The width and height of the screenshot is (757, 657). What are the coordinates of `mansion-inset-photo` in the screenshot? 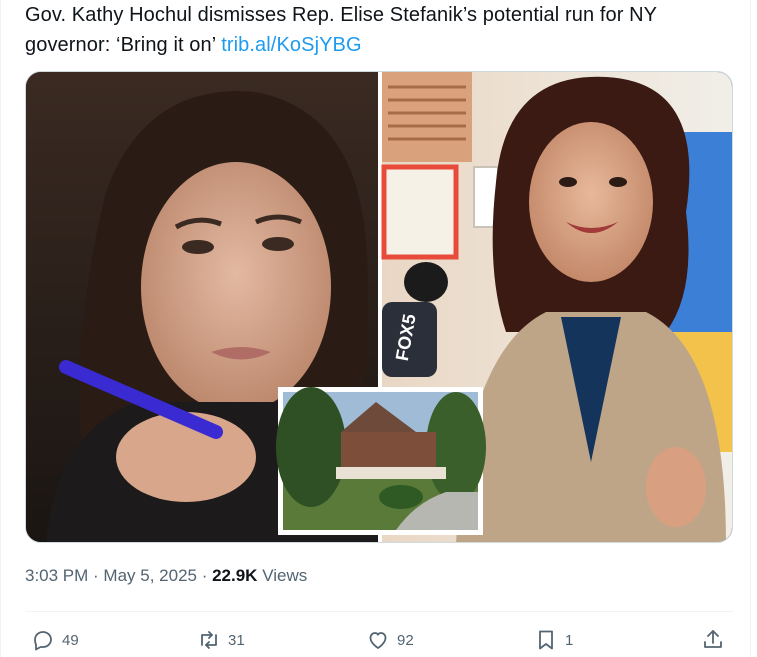 It's located at (381, 461).